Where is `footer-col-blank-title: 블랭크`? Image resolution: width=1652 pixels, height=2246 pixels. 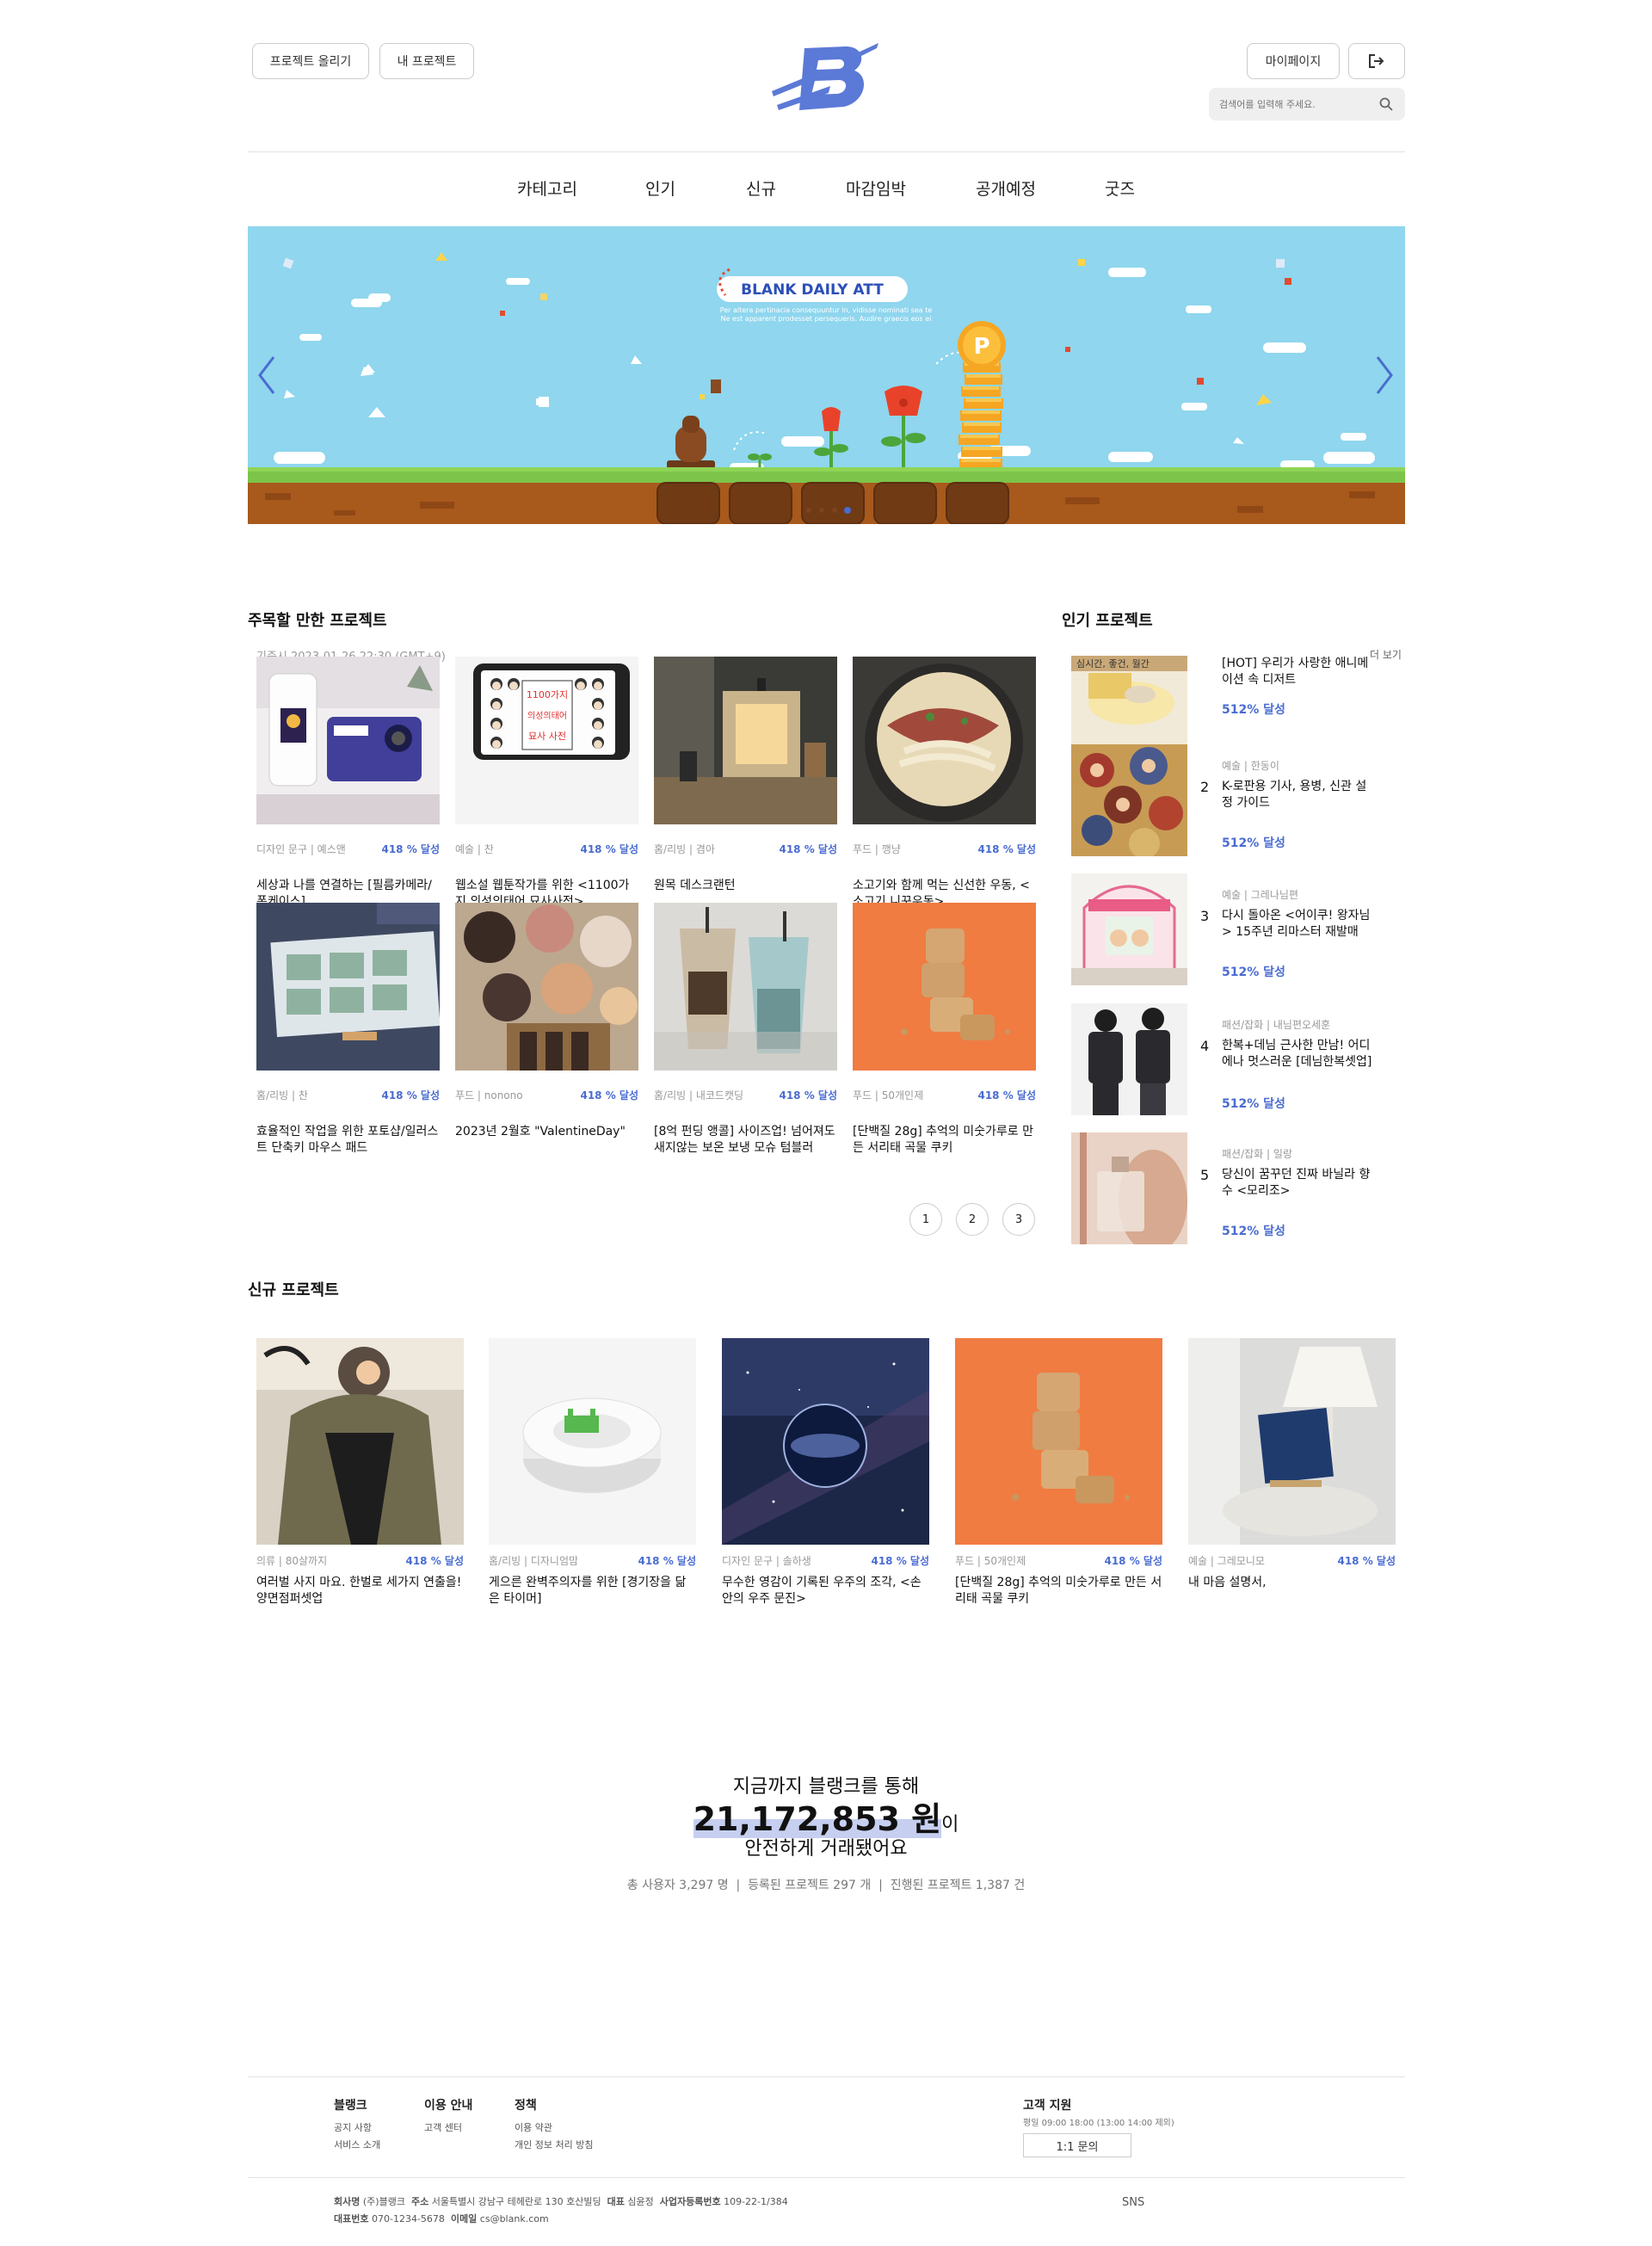
footer-col-blank-title: 블랭크 is located at coordinates (350, 2106).